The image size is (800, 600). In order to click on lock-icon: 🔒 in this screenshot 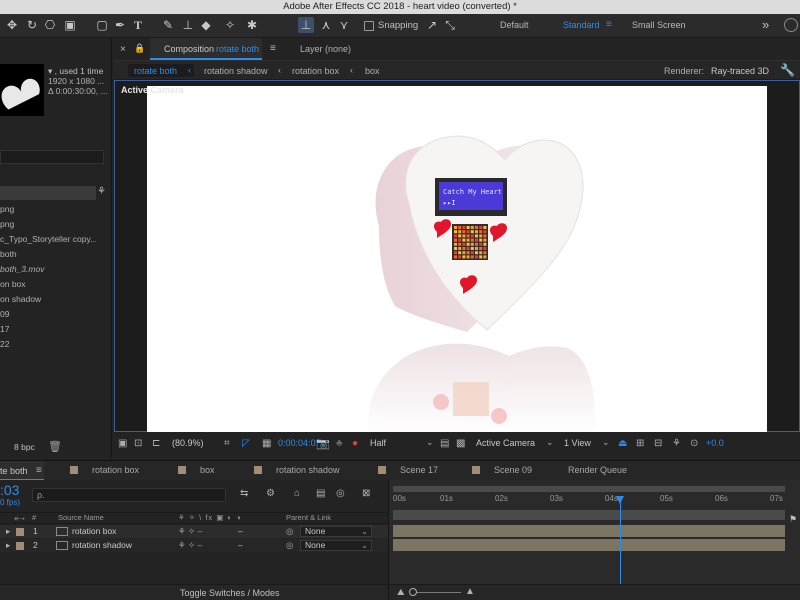, I will do `click(139, 48)`.